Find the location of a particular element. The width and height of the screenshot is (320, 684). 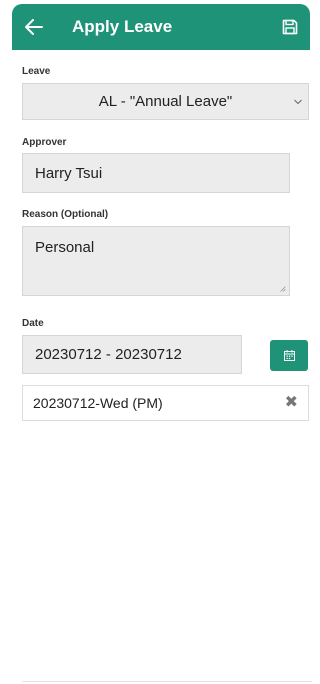

reason-value: Personal is located at coordinates (65, 247).